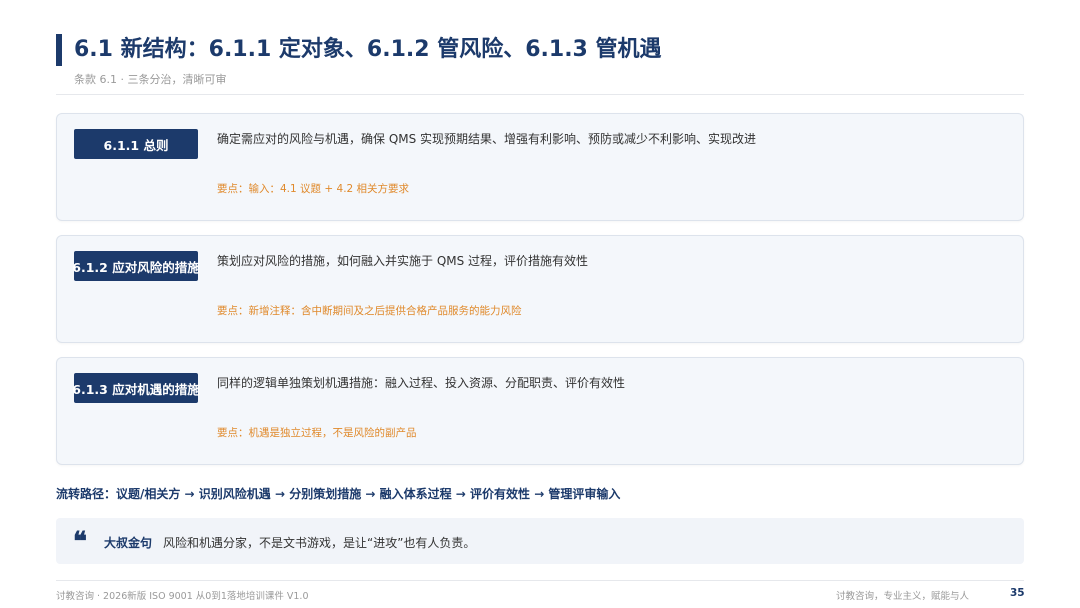 The height and width of the screenshot is (608, 1080). What do you see at coordinates (421, 383) in the screenshot?
I see `clause-description: 同样的逻辑单独策划机遇措施：融入过程、投入资源、分配职责、评价有效性` at bounding box center [421, 383].